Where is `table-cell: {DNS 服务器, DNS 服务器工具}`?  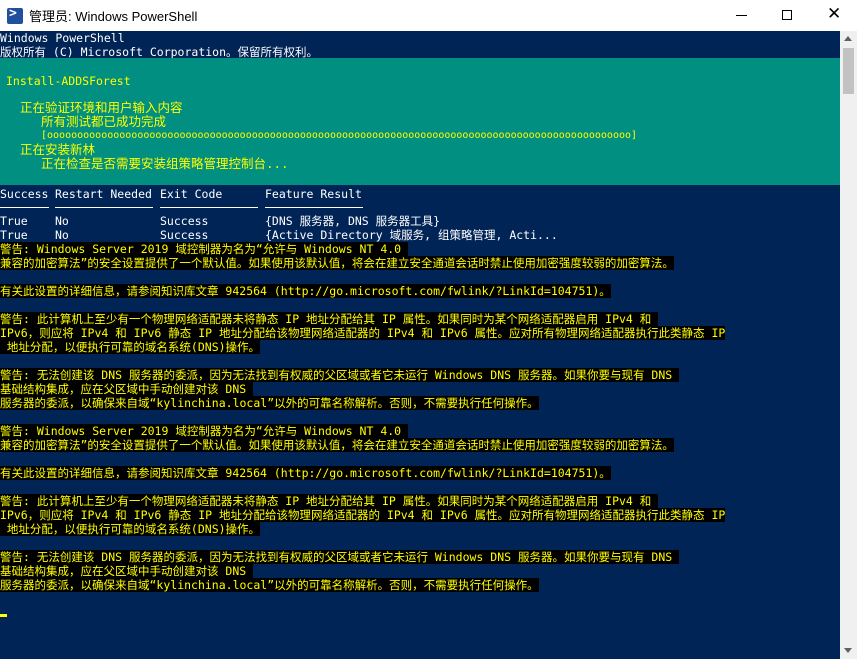
table-cell: {DNS 服务器, DNS 服务器工具} is located at coordinates (353, 221).